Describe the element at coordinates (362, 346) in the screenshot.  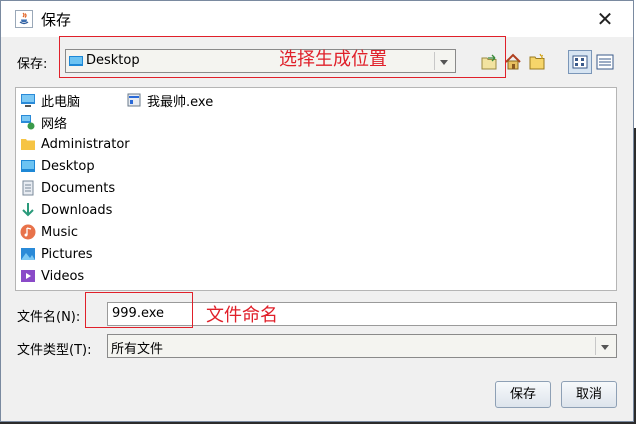
I see `filetype-combo: 所有文件` at that location.